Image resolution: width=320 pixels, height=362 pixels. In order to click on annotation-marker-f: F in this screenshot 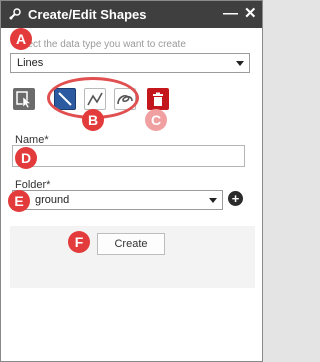, I will do `click(79, 242)`.